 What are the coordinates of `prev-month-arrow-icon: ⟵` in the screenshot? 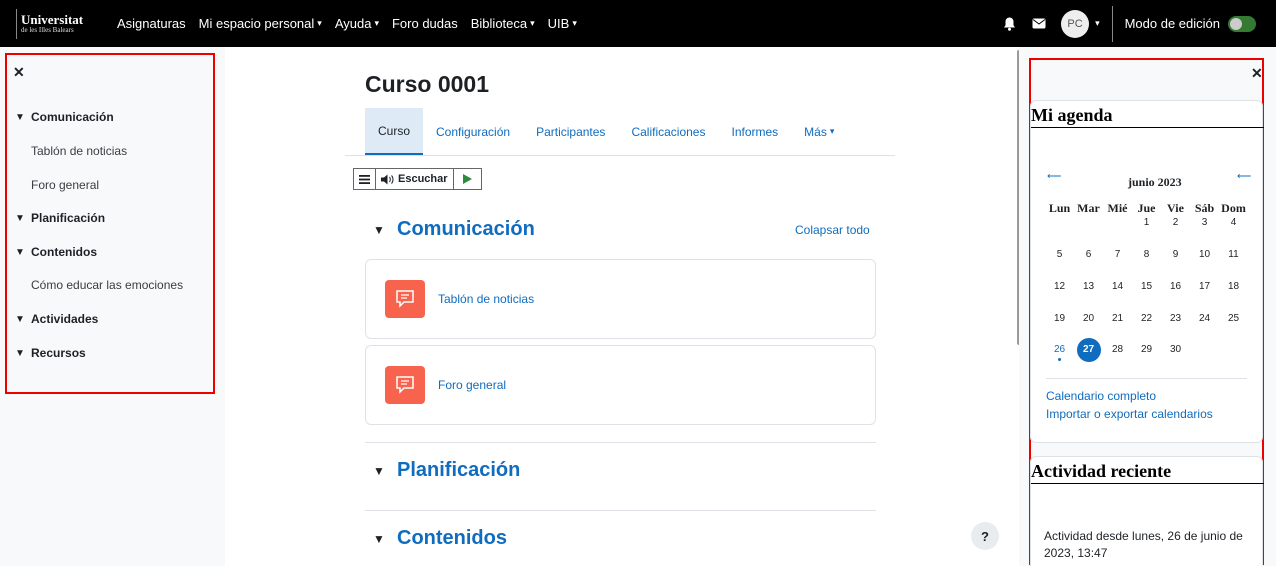 It's located at (1054, 176).